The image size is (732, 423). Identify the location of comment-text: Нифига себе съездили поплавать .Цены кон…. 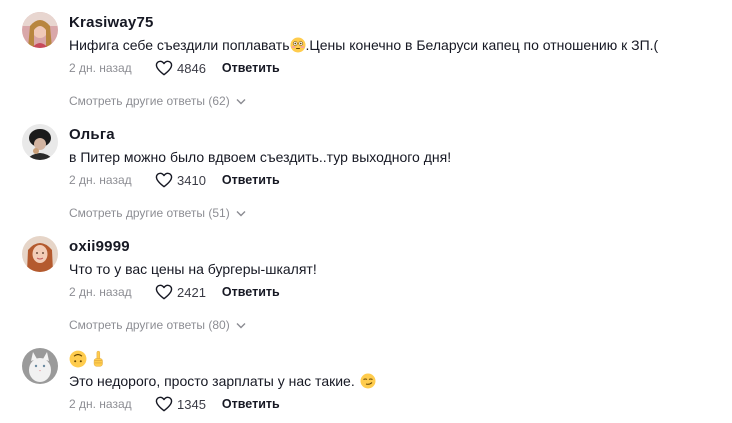
(363, 45).